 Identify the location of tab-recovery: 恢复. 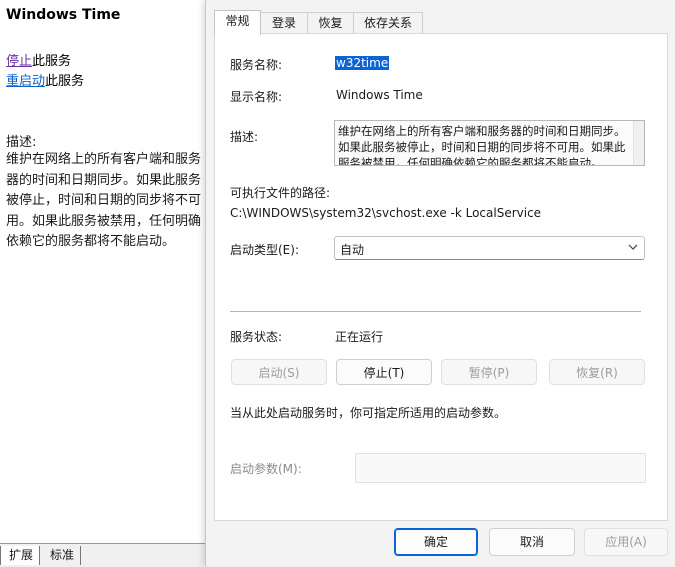
(330, 23).